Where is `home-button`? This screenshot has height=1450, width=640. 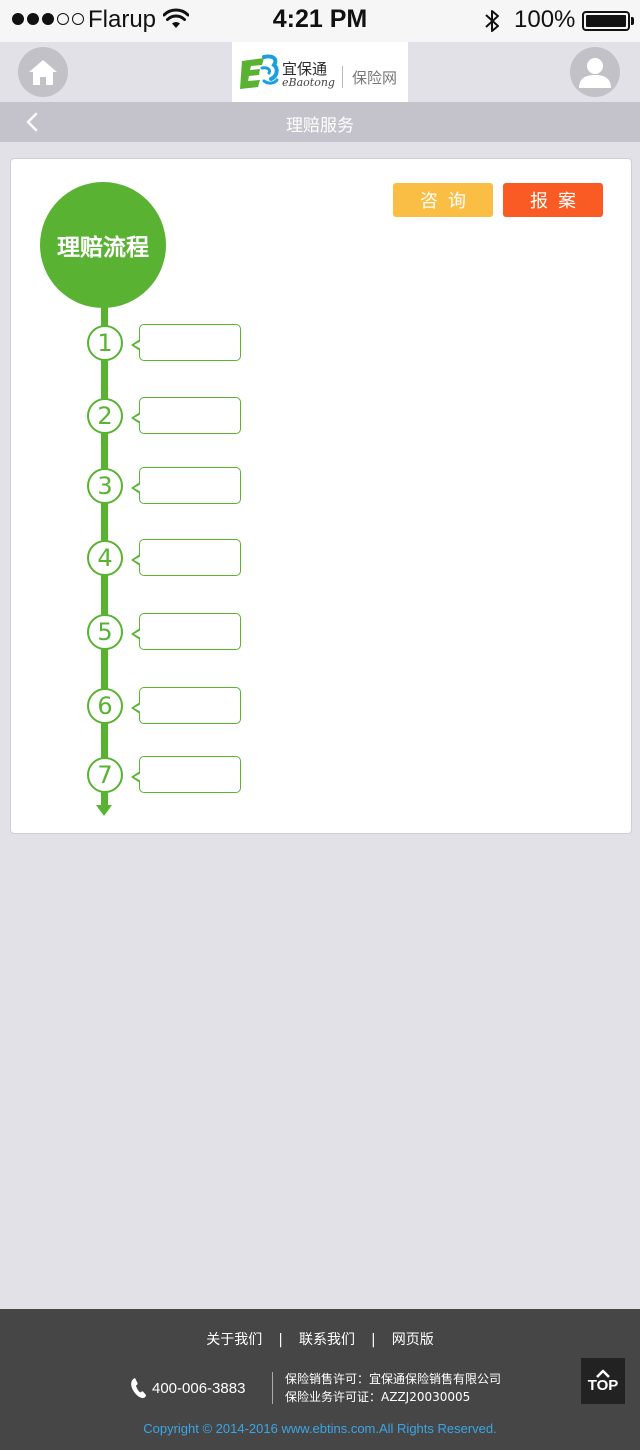
home-button is located at coordinates (43, 72).